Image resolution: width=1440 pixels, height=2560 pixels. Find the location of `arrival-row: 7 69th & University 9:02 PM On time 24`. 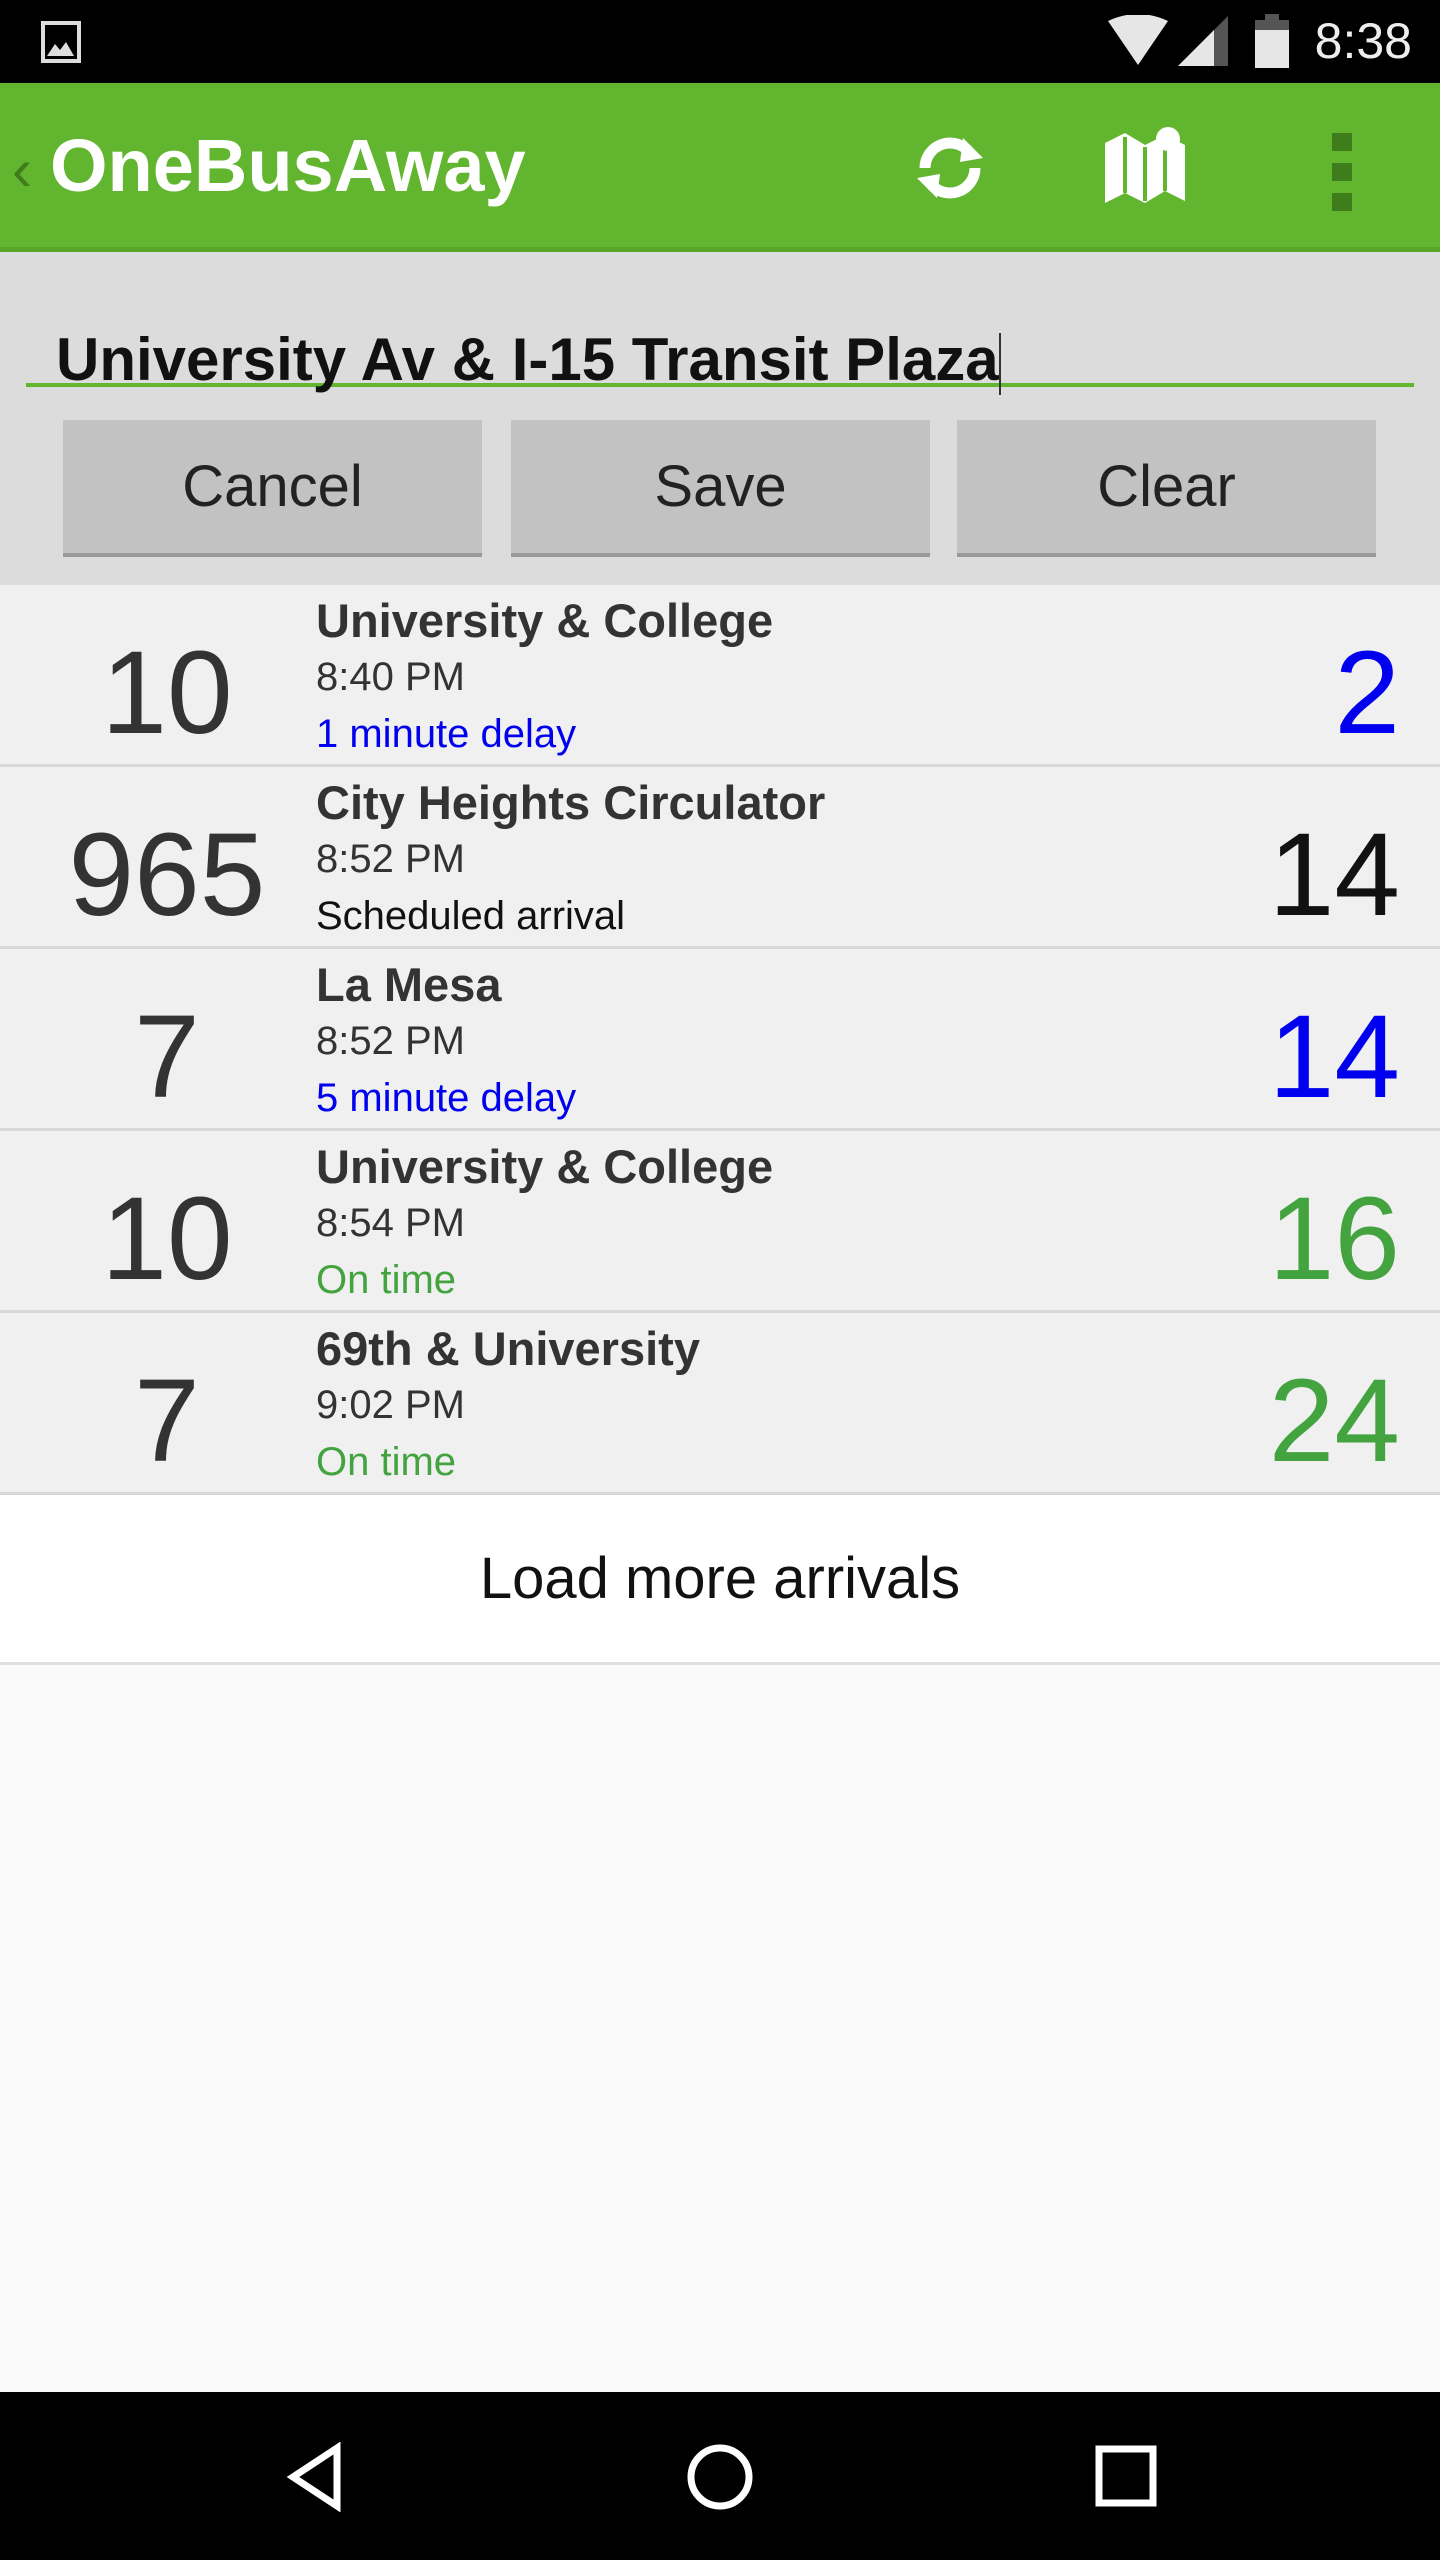

arrival-row: 7 69th & University 9:02 PM On time 24 is located at coordinates (720, 1404).